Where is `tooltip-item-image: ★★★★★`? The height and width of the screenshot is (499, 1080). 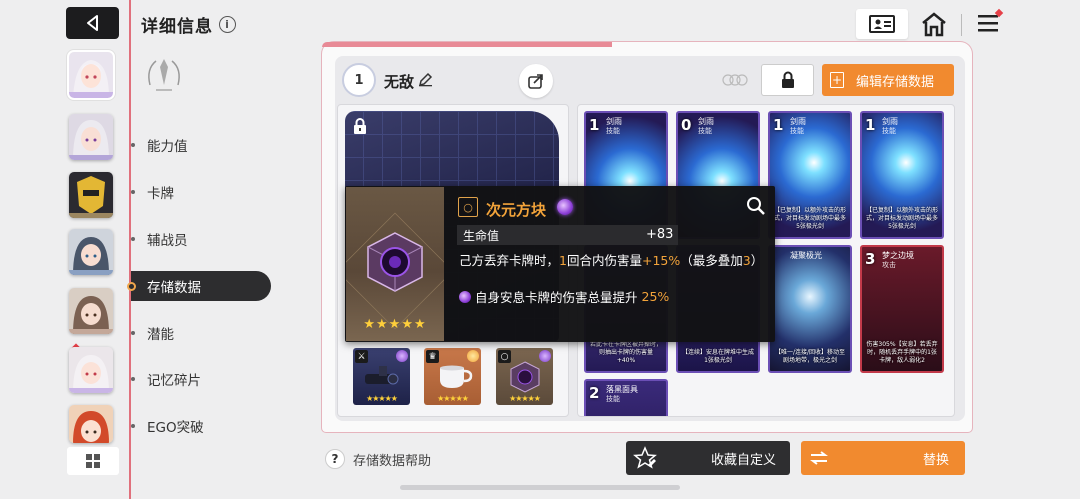
tooltip-item-image: ★★★★★ is located at coordinates (395, 264).